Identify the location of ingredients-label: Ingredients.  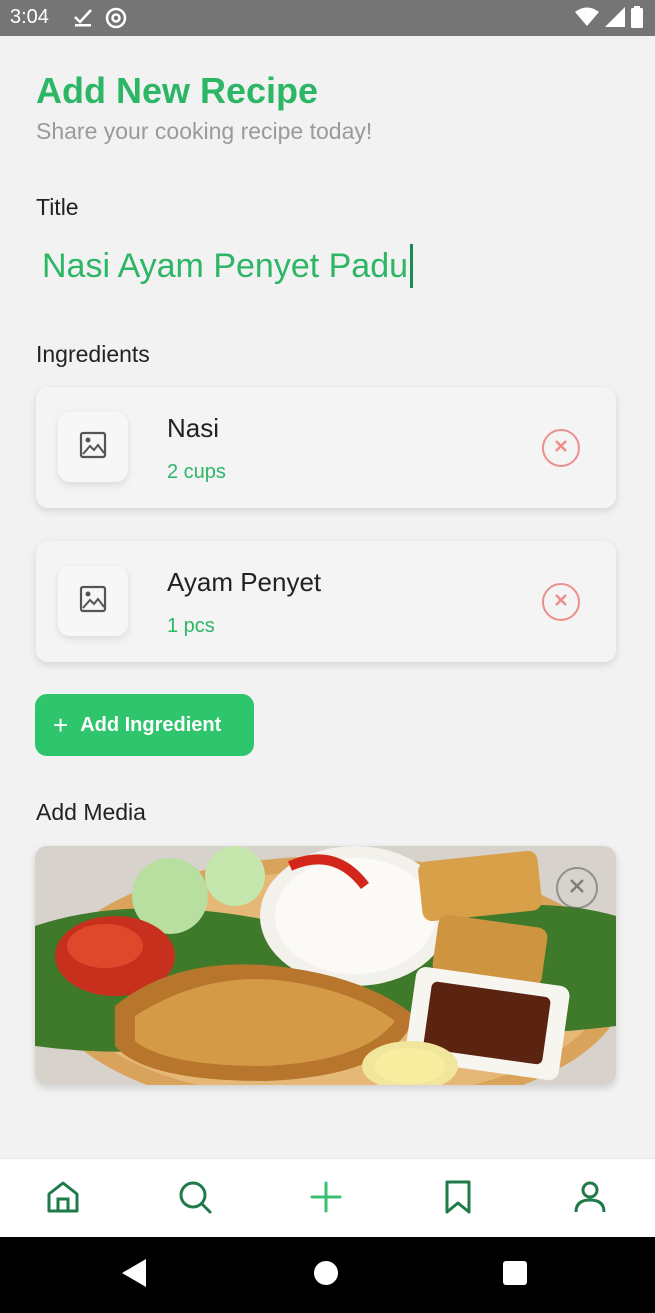
(93, 354).